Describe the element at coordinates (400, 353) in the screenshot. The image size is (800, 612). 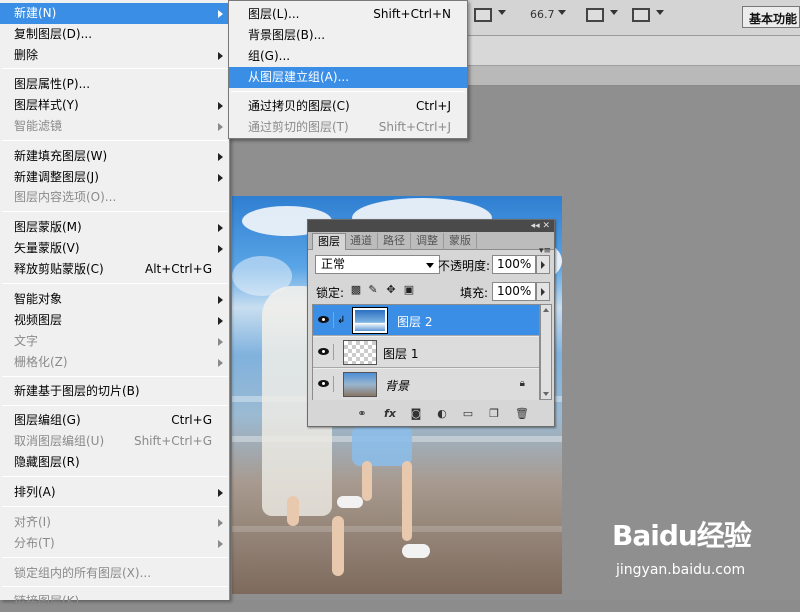
I see `layer-name: 图层 1` at that location.